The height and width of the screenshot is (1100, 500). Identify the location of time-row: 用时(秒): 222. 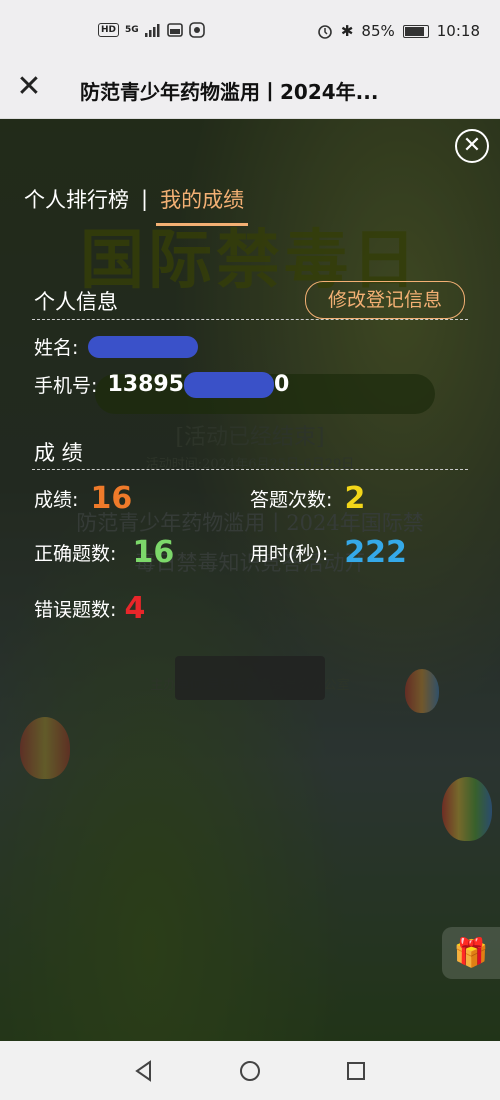
(328, 552).